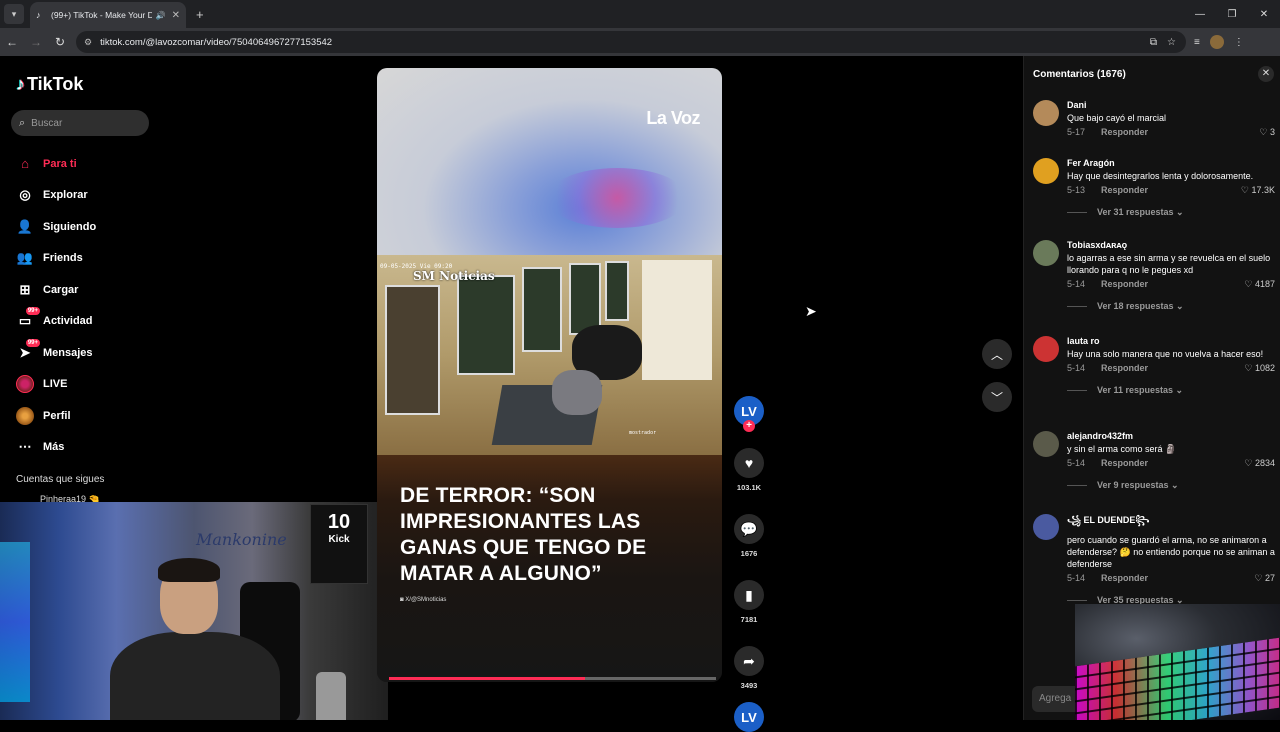 The height and width of the screenshot is (732, 1280). What do you see at coordinates (25, 447) in the screenshot?
I see `more-icon: ⋯` at bounding box center [25, 447].